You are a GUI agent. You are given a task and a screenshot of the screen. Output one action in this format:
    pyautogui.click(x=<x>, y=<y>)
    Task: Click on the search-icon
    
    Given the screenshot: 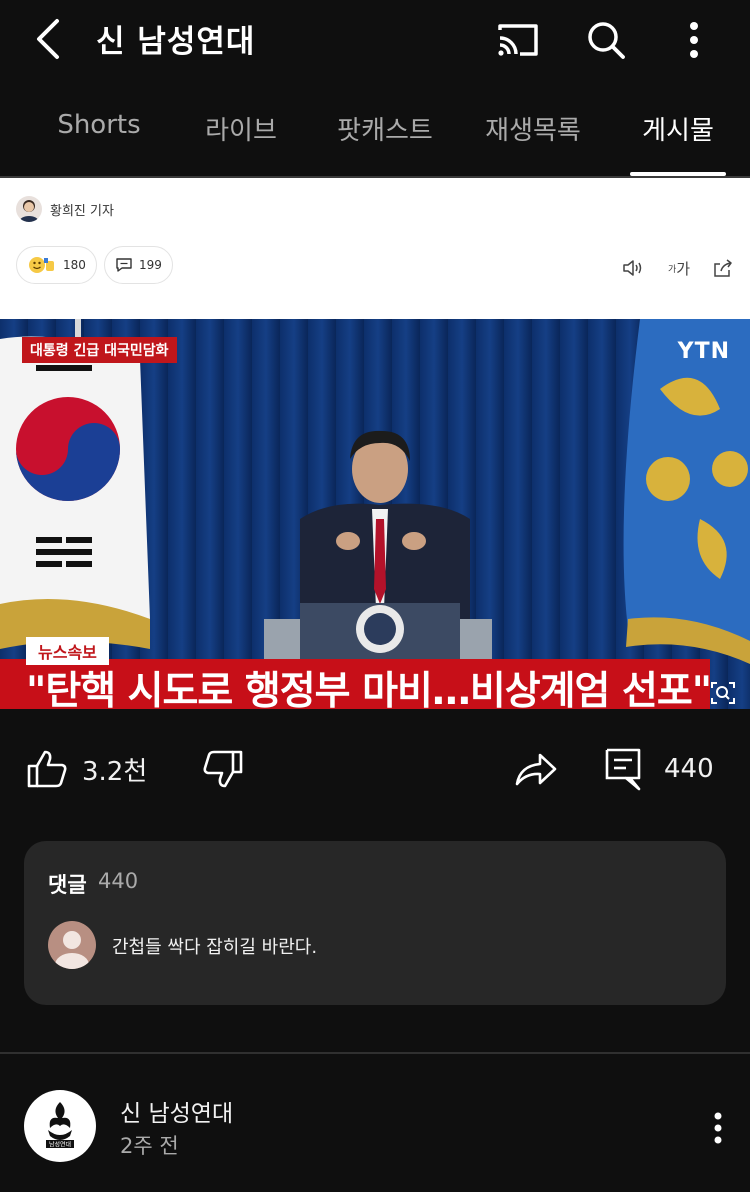 What is the action you would take?
    pyautogui.click(x=606, y=40)
    